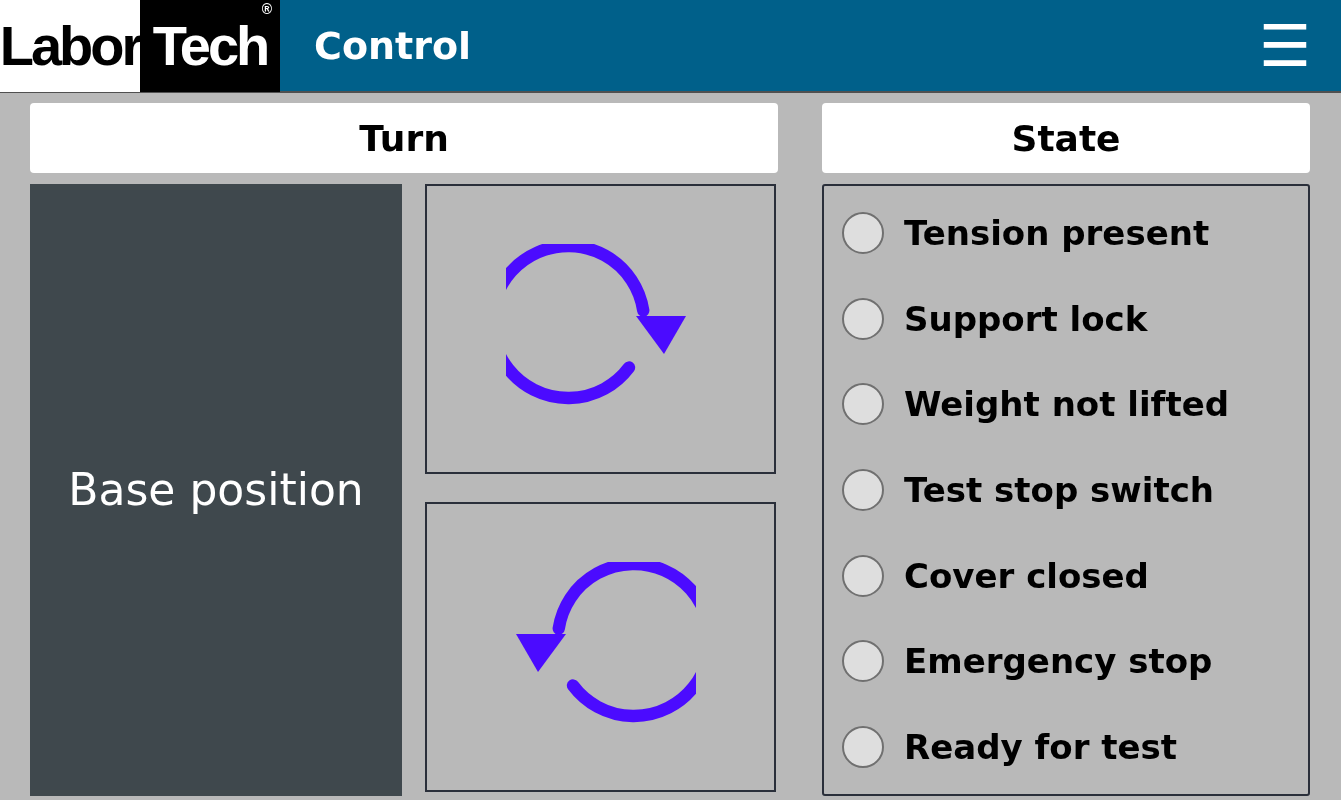  Describe the element at coordinates (1066, 138) in the screenshot. I see `section-title: State` at that location.